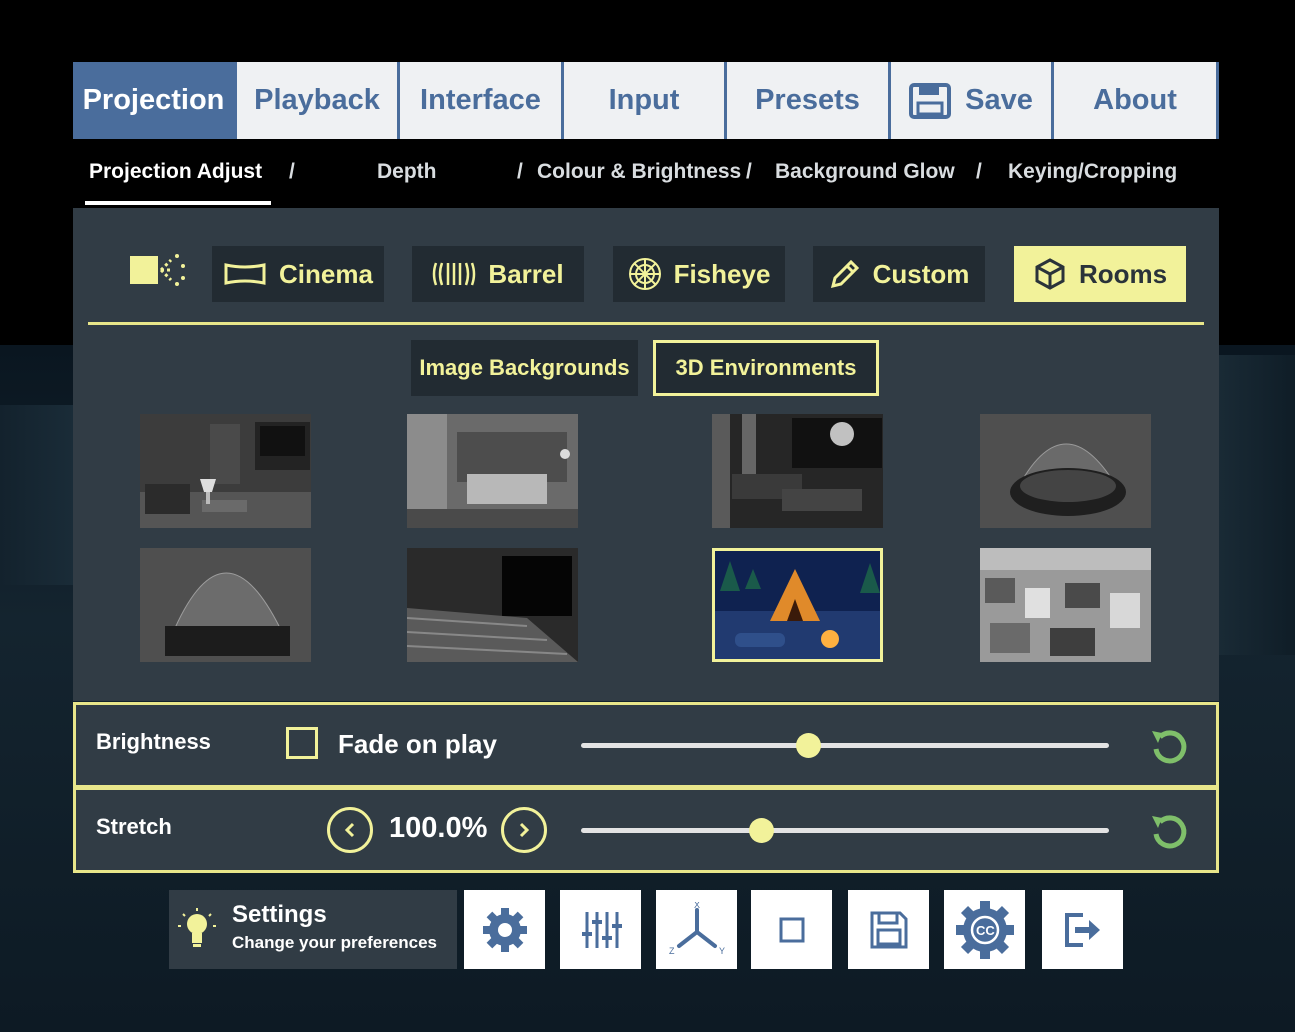 The height and width of the screenshot is (1032, 1295). I want to click on svg-text: X, so click(697, 906).